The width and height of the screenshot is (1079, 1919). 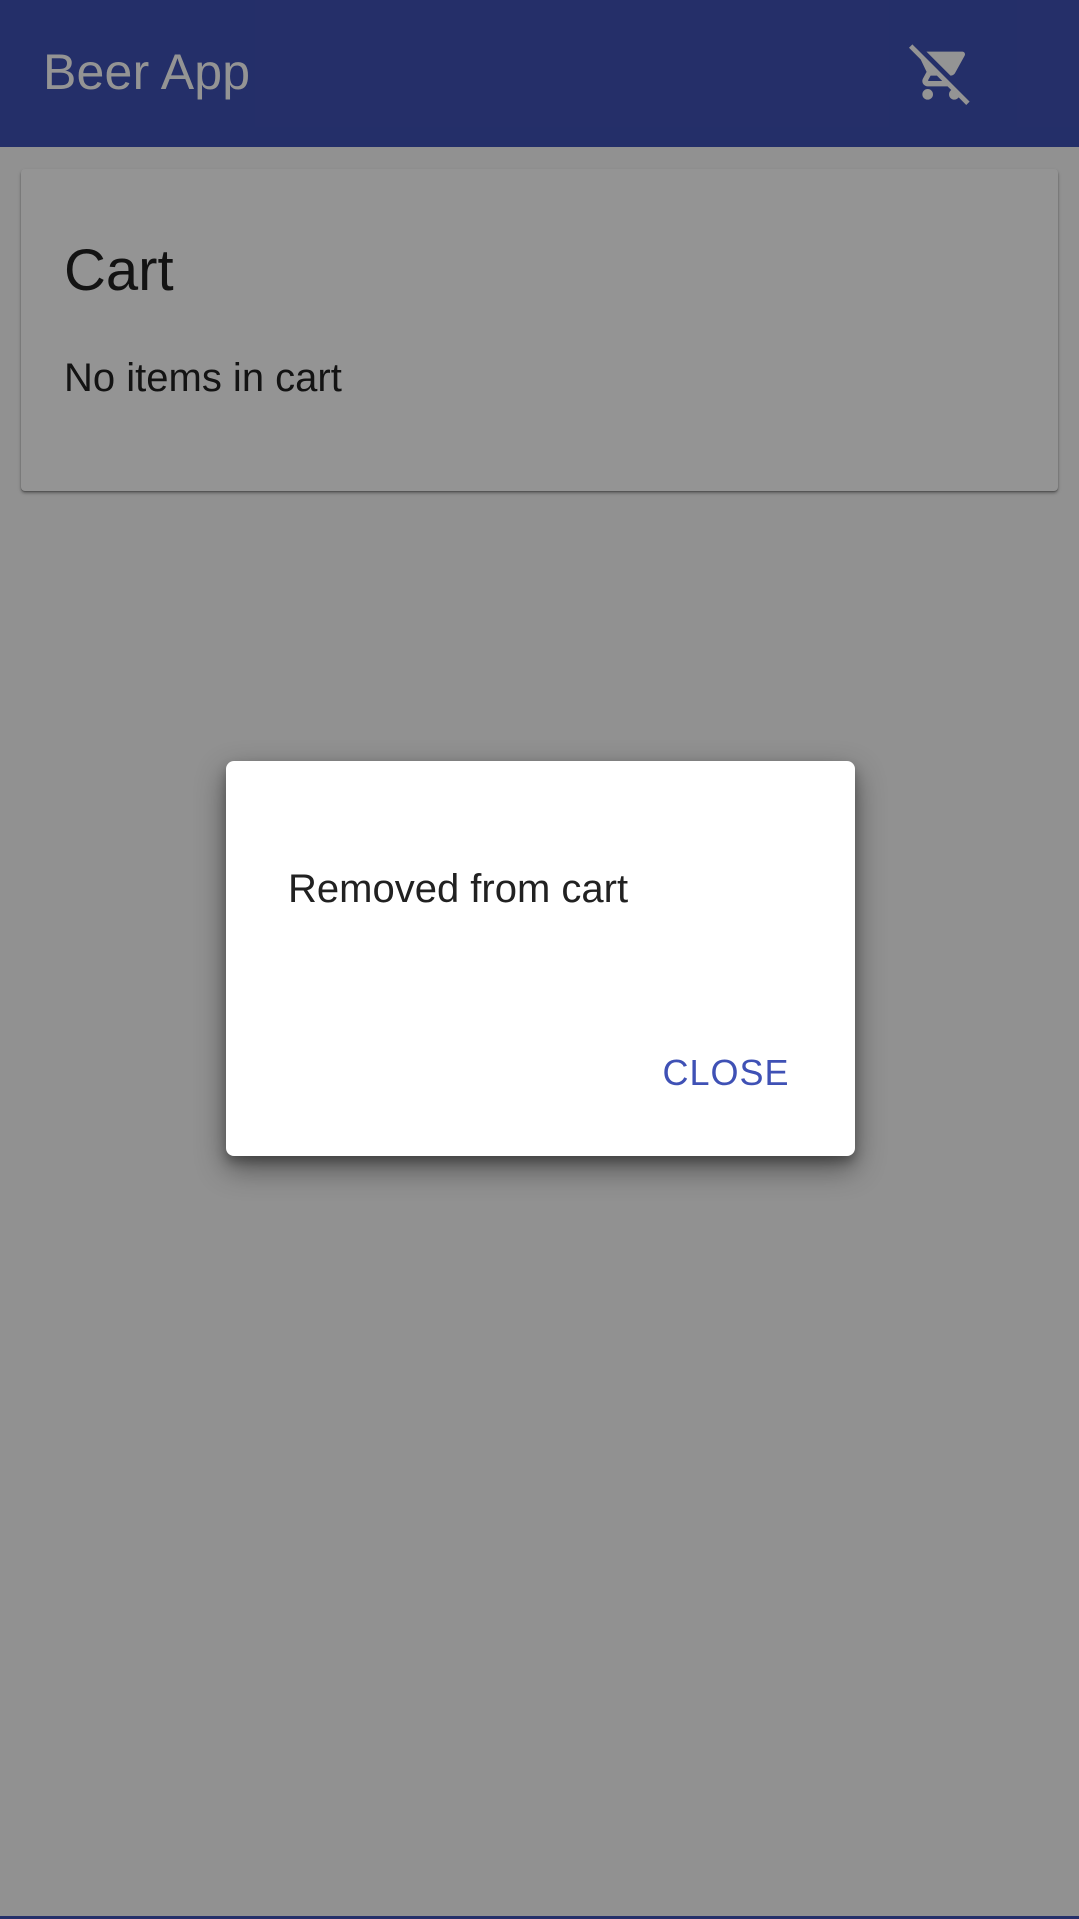 I want to click on close-button: CLOSE, so click(x=726, y=1073).